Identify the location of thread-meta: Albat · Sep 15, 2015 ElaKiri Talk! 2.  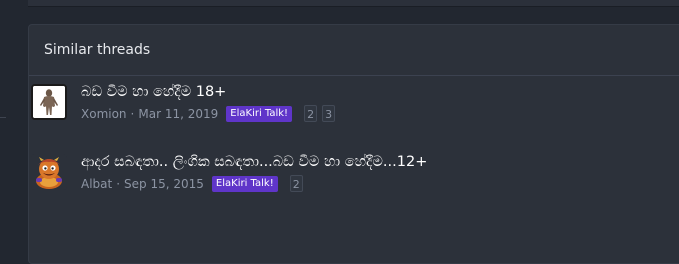
(254, 183).